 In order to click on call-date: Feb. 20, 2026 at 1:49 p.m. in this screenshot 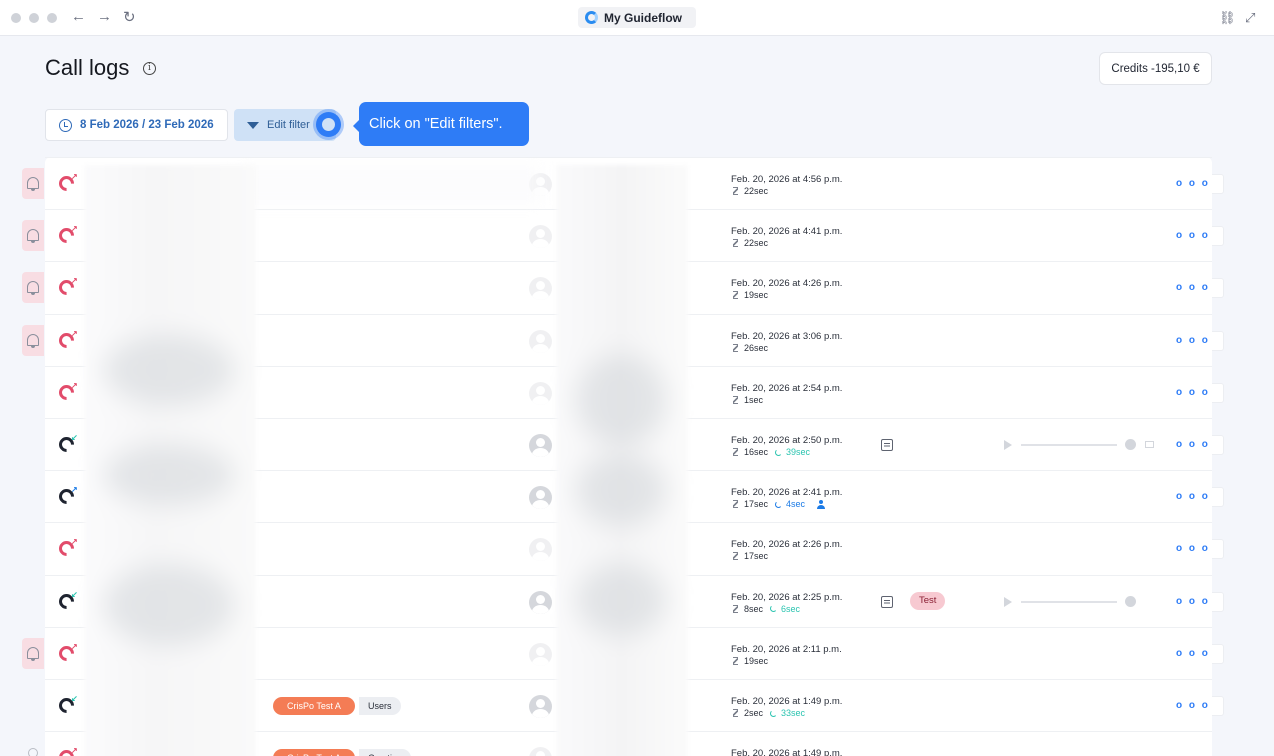, I will do `click(787, 752)`.